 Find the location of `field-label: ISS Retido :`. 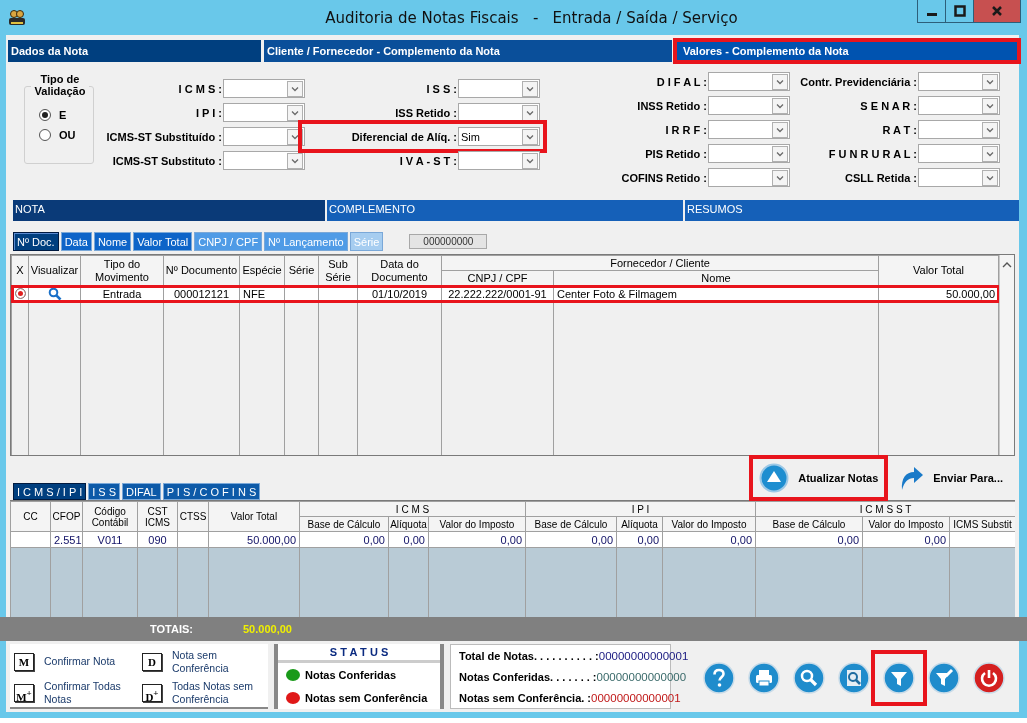

field-label: ISS Retido : is located at coordinates (426, 112).